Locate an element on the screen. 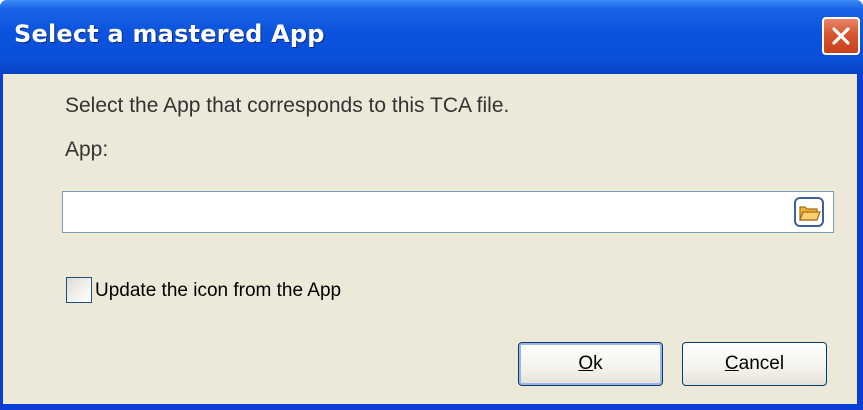 The width and height of the screenshot is (863, 410). app-path-input is located at coordinates (448, 212).